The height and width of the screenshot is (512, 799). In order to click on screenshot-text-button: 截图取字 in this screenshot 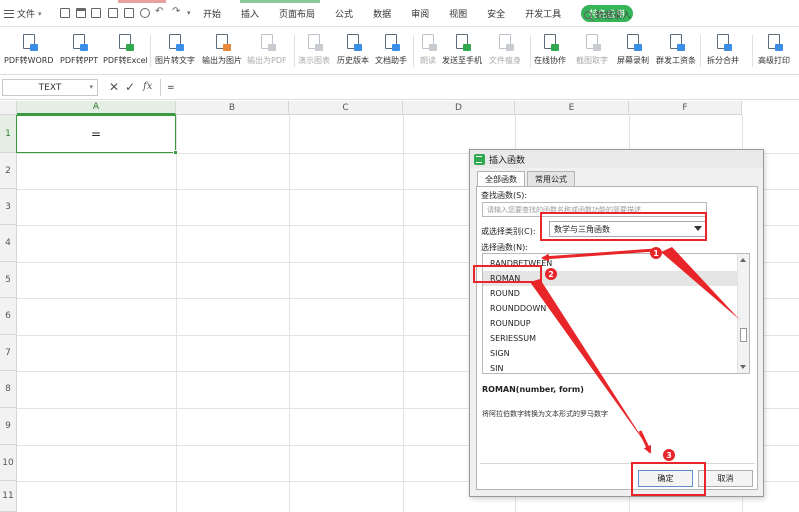, I will do `click(592, 51)`.